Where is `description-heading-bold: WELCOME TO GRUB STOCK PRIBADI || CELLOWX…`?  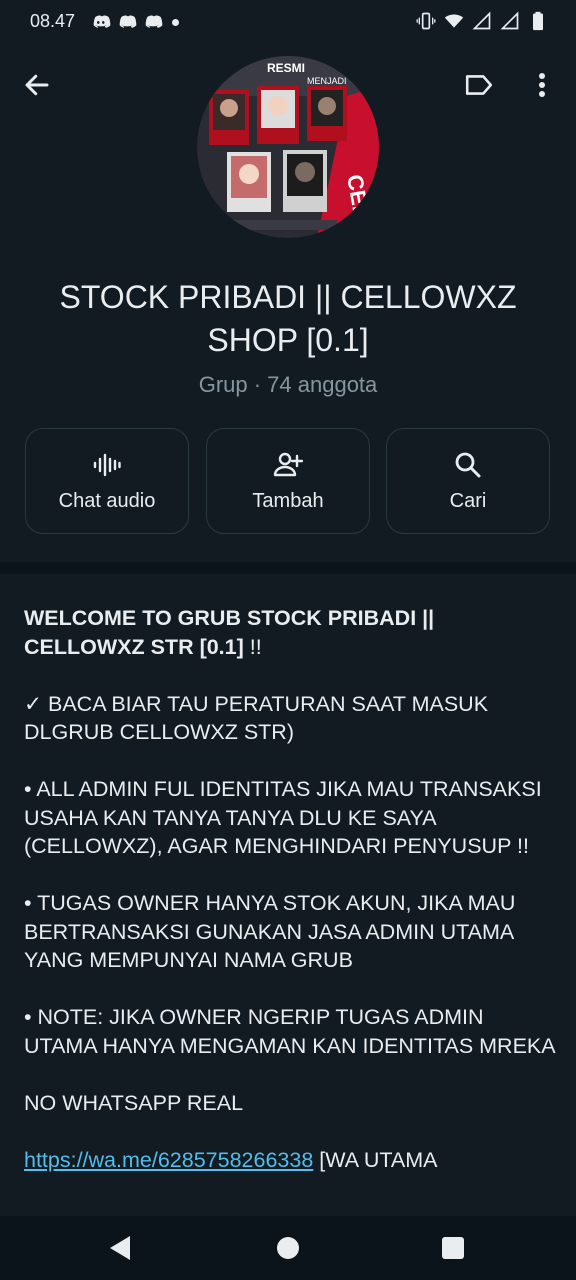
description-heading-bold: WELCOME TO GRUB STOCK PRIBADI || CELLOWX… is located at coordinates (229, 632).